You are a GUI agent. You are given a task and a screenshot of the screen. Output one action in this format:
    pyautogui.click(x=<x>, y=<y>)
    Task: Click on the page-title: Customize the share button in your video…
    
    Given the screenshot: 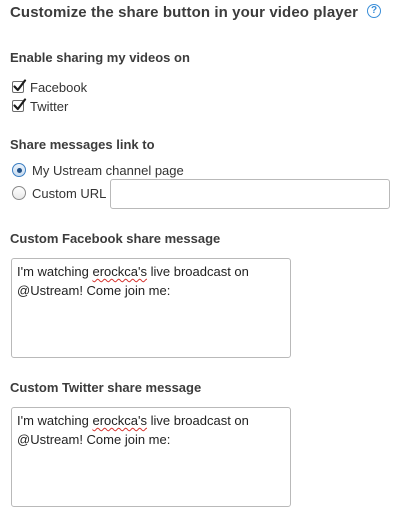 What is the action you would take?
    pyautogui.click(x=184, y=12)
    